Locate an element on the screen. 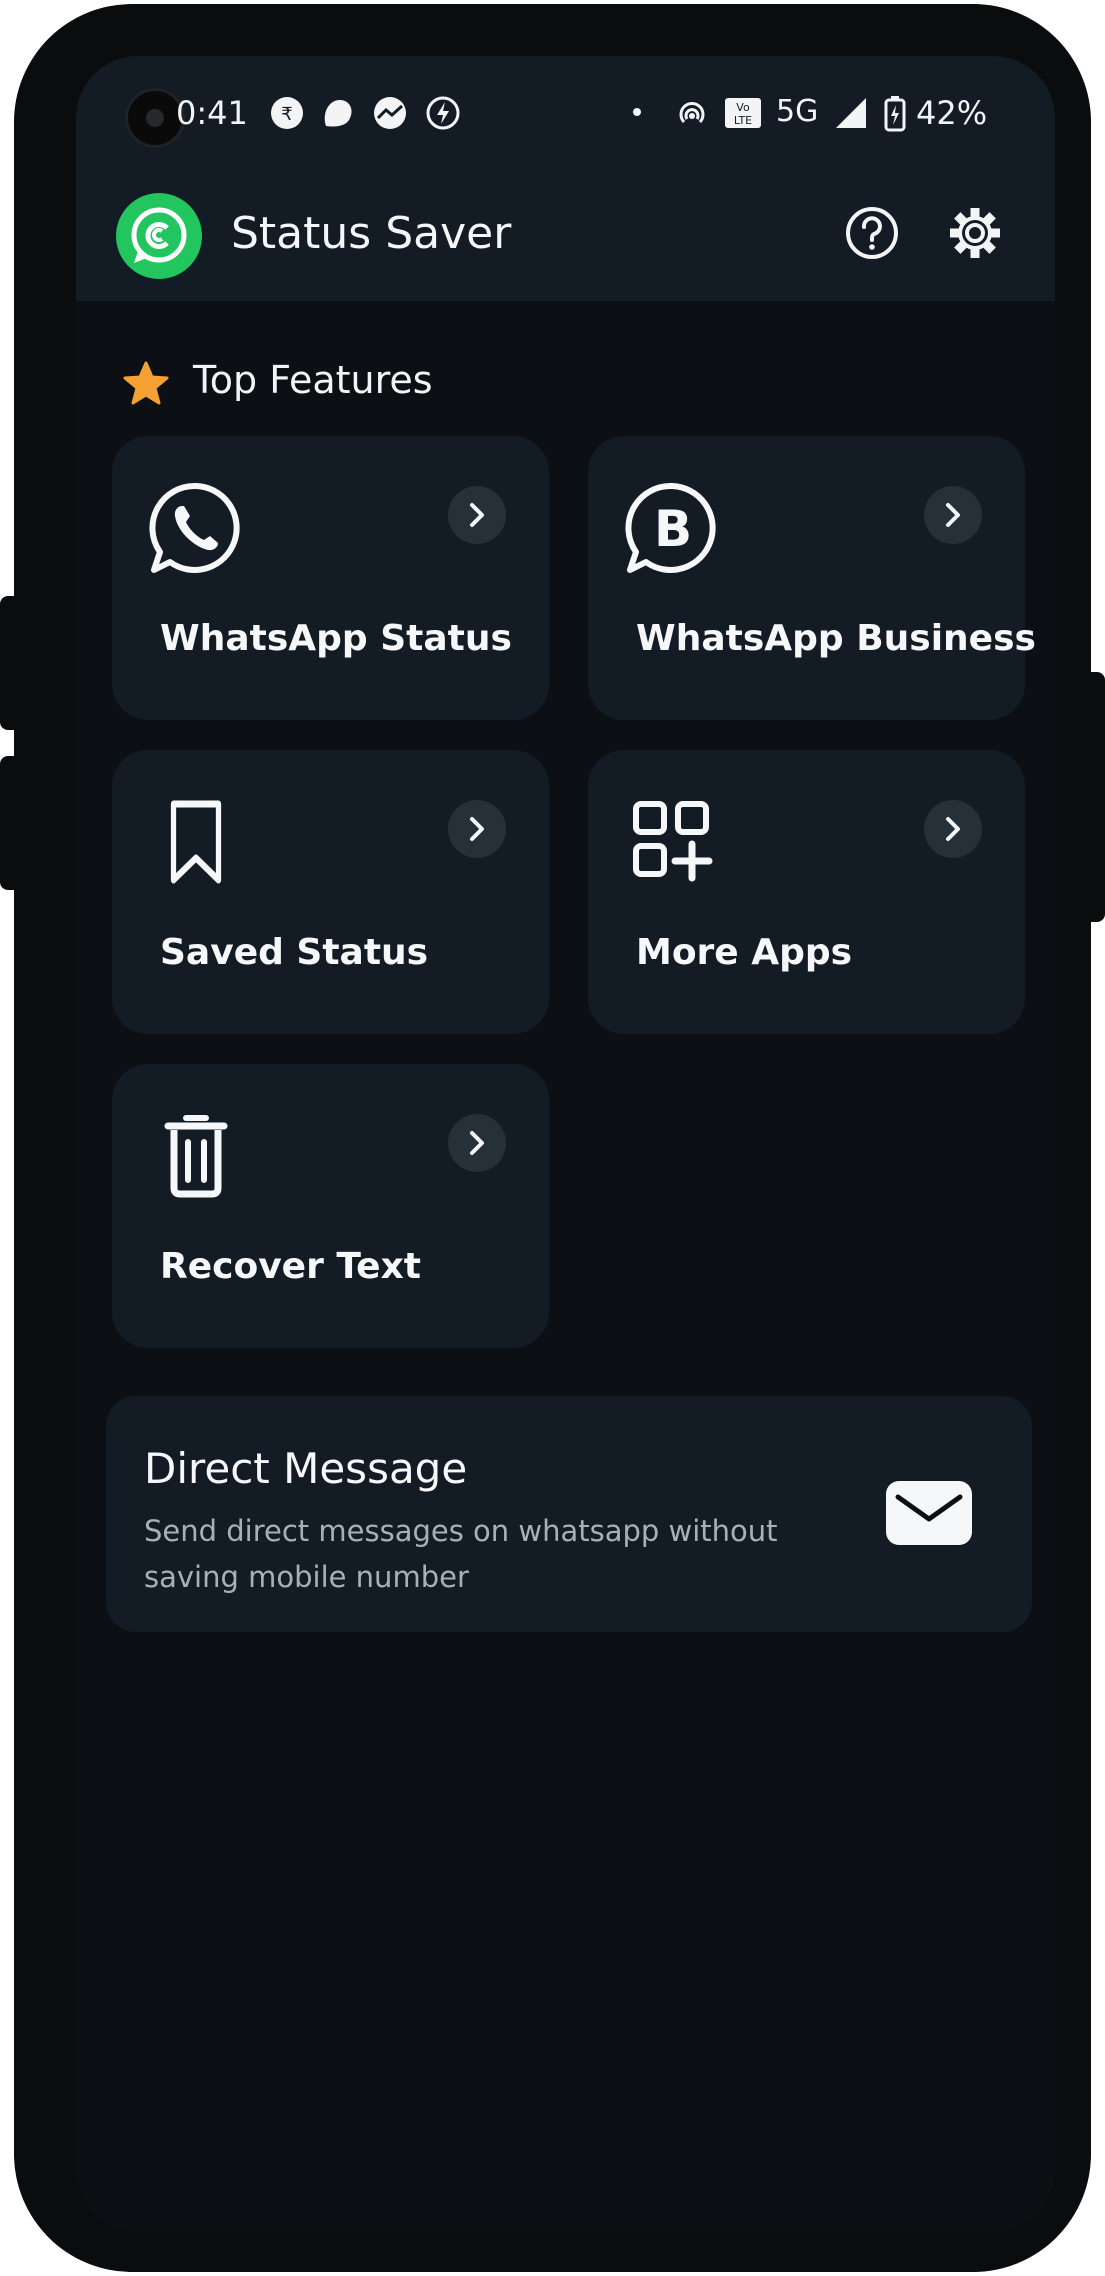 The image size is (1105, 2276). feature-card-more-apps: More Apps is located at coordinates (806, 892).